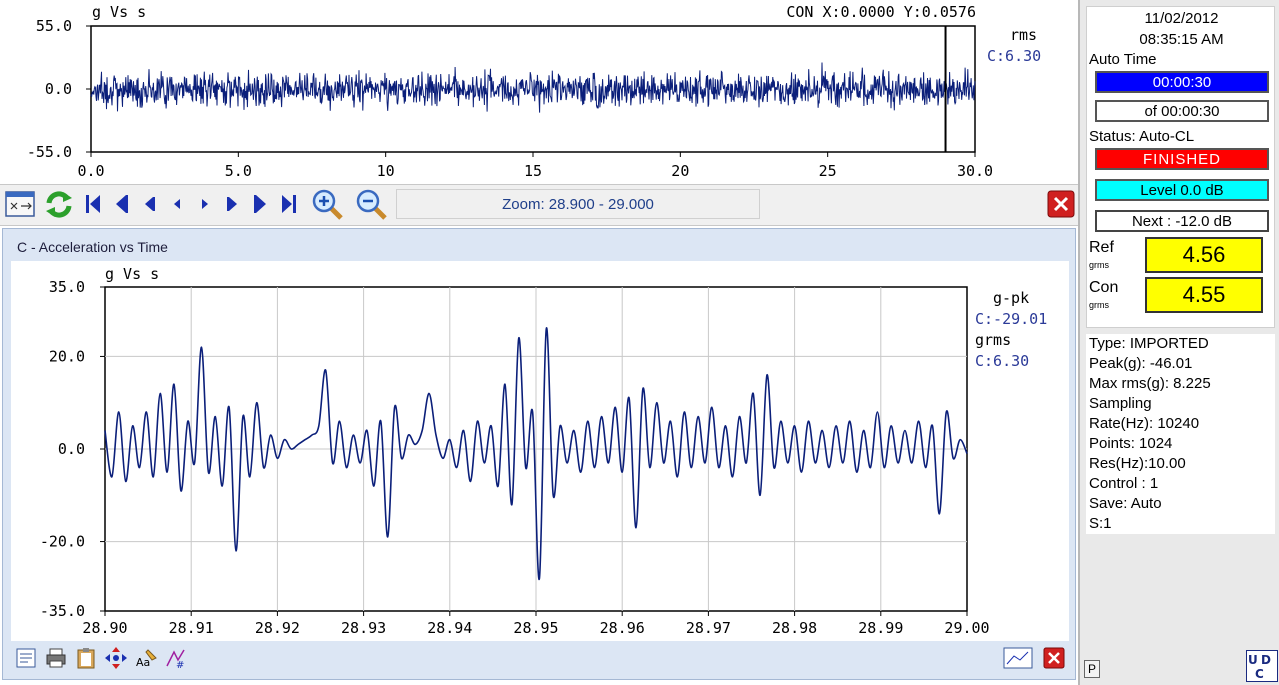 The width and height of the screenshot is (1279, 685). Describe the element at coordinates (92, 247) in the screenshot. I see `panel-title: C - Acceleration vs Time` at that location.